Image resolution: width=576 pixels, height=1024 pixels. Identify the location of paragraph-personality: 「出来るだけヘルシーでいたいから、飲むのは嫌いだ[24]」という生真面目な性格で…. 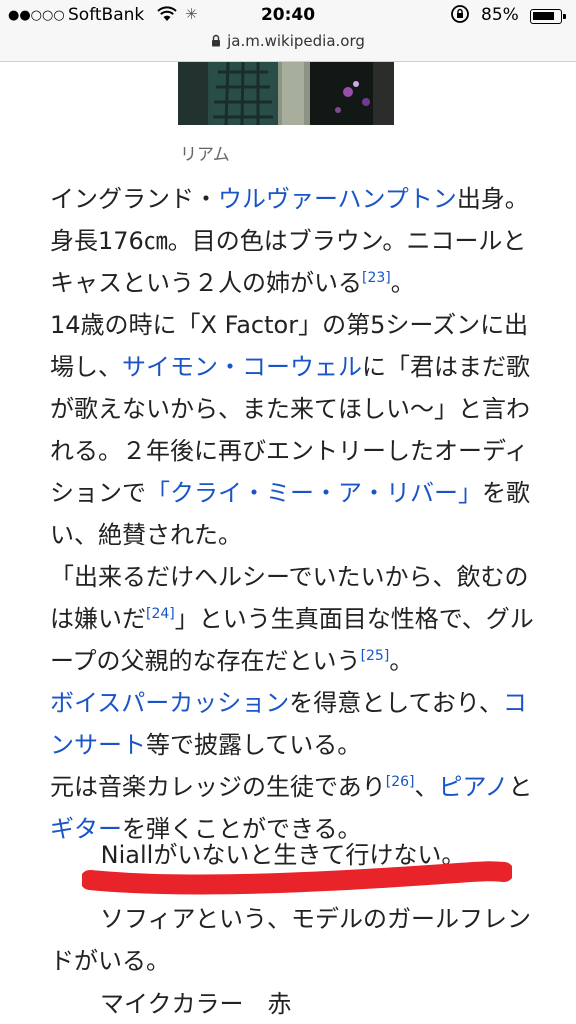
(300, 619).